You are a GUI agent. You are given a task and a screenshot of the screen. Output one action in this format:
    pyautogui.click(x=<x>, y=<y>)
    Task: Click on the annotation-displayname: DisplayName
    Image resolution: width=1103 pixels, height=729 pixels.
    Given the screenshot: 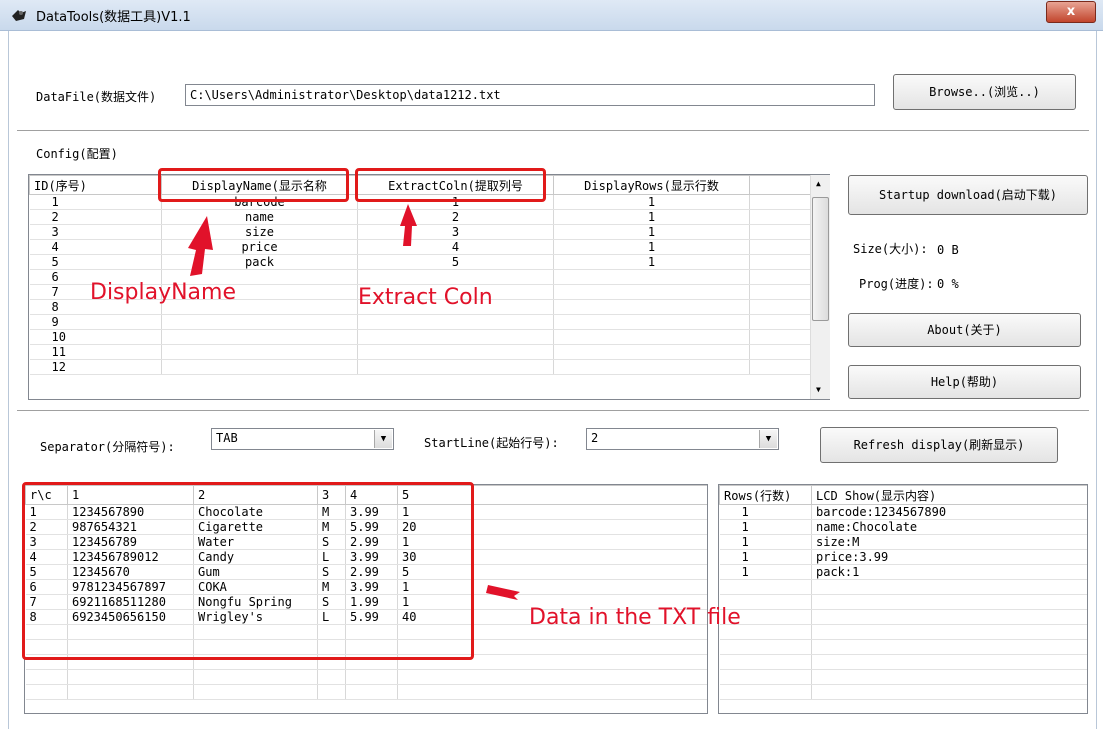 What is the action you would take?
    pyautogui.click(x=163, y=292)
    